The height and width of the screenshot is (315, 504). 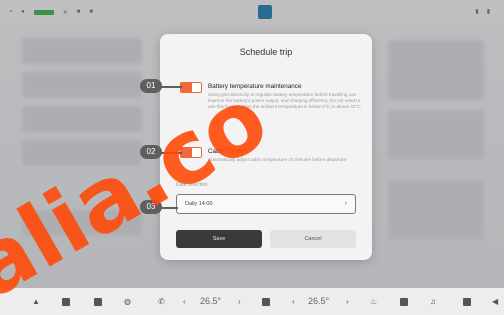 What do you see at coordinates (191, 152) in the screenshot?
I see `cabin-comfort-toggle` at bounding box center [191, 152].